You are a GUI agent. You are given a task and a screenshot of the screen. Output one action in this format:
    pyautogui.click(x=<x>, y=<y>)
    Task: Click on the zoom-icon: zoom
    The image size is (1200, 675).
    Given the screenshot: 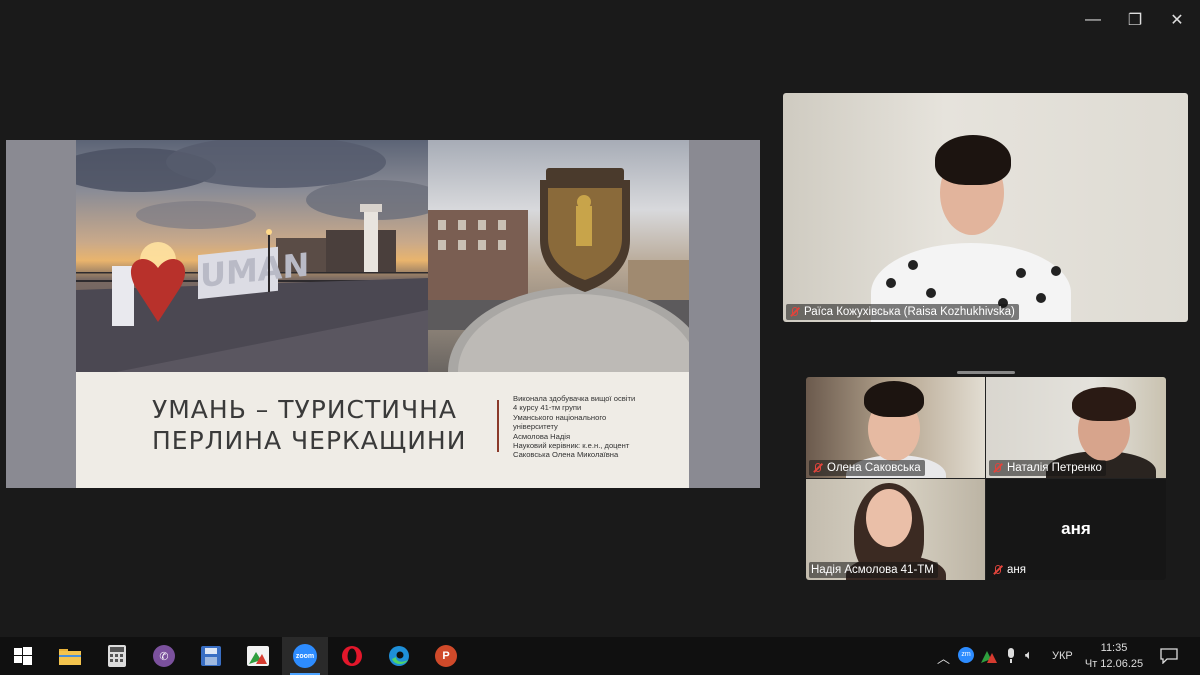 What is the action you would take?
    pyautogui.click(x=305, y=656)
    